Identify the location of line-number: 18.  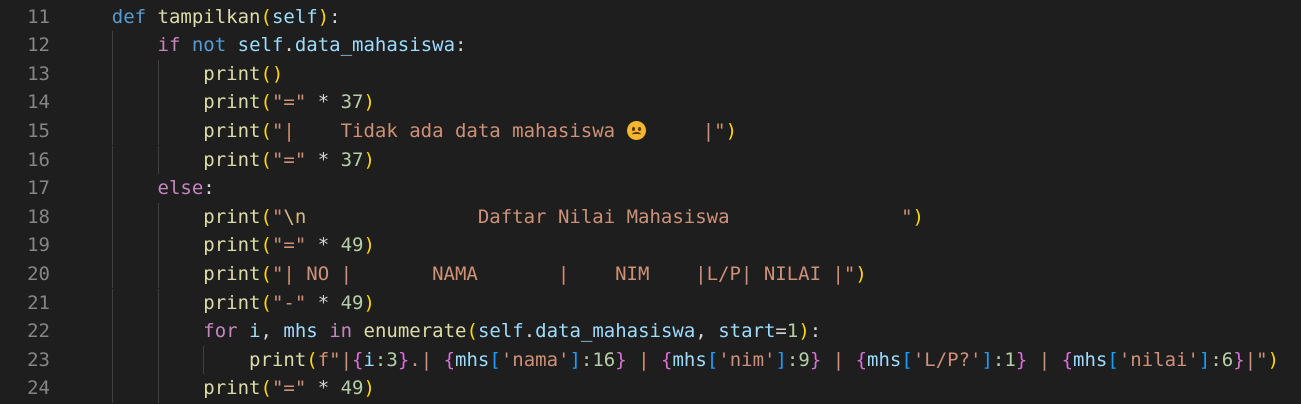
(38, 216).